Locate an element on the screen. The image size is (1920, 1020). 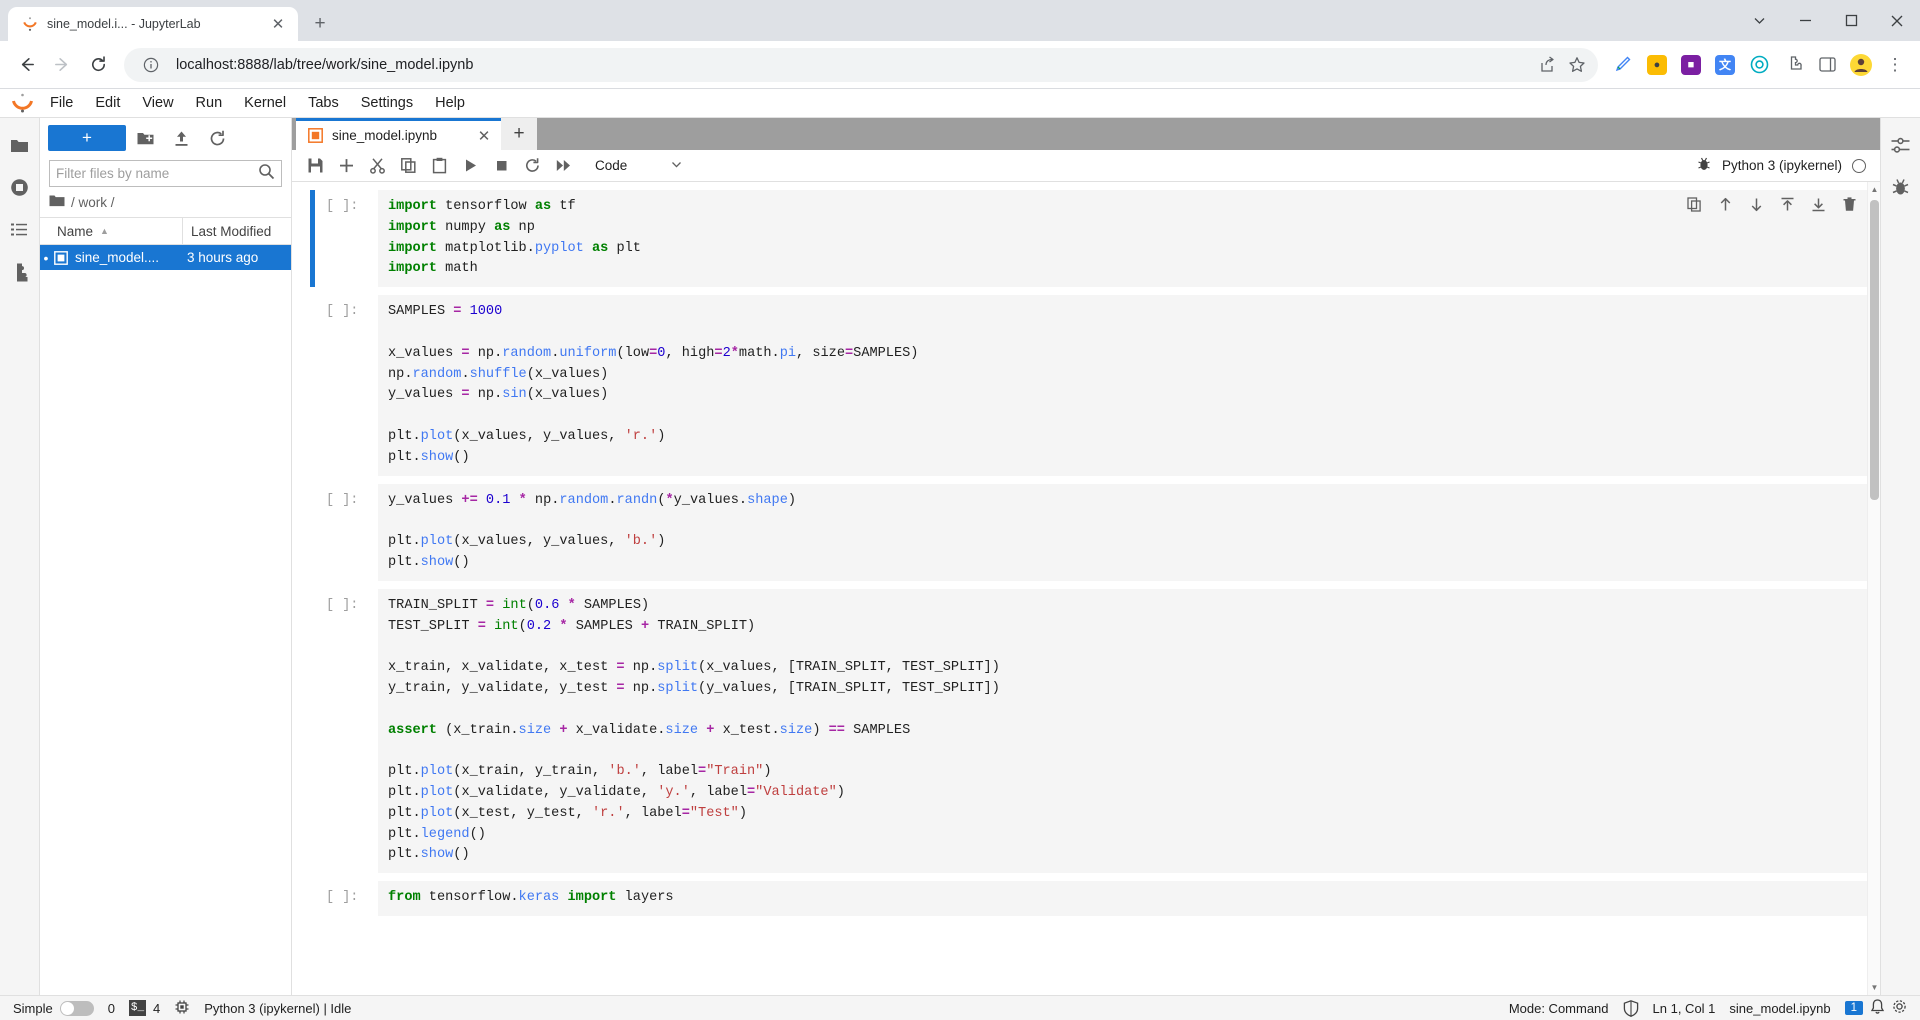
restart-and-run-all-button is located at coordinates (563, 166).